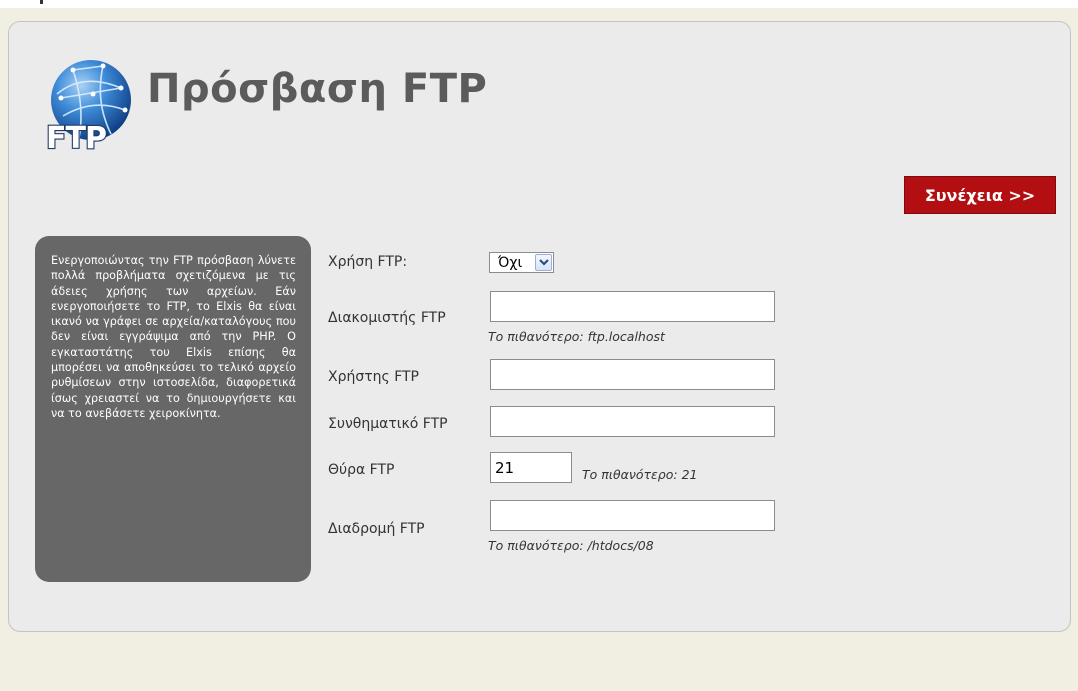 This screenshot has height=691, width=1078. Describe the element at coordinates (510, 262) in the screenshot. I see `use-ftp-select-value: Όχι` at that location.